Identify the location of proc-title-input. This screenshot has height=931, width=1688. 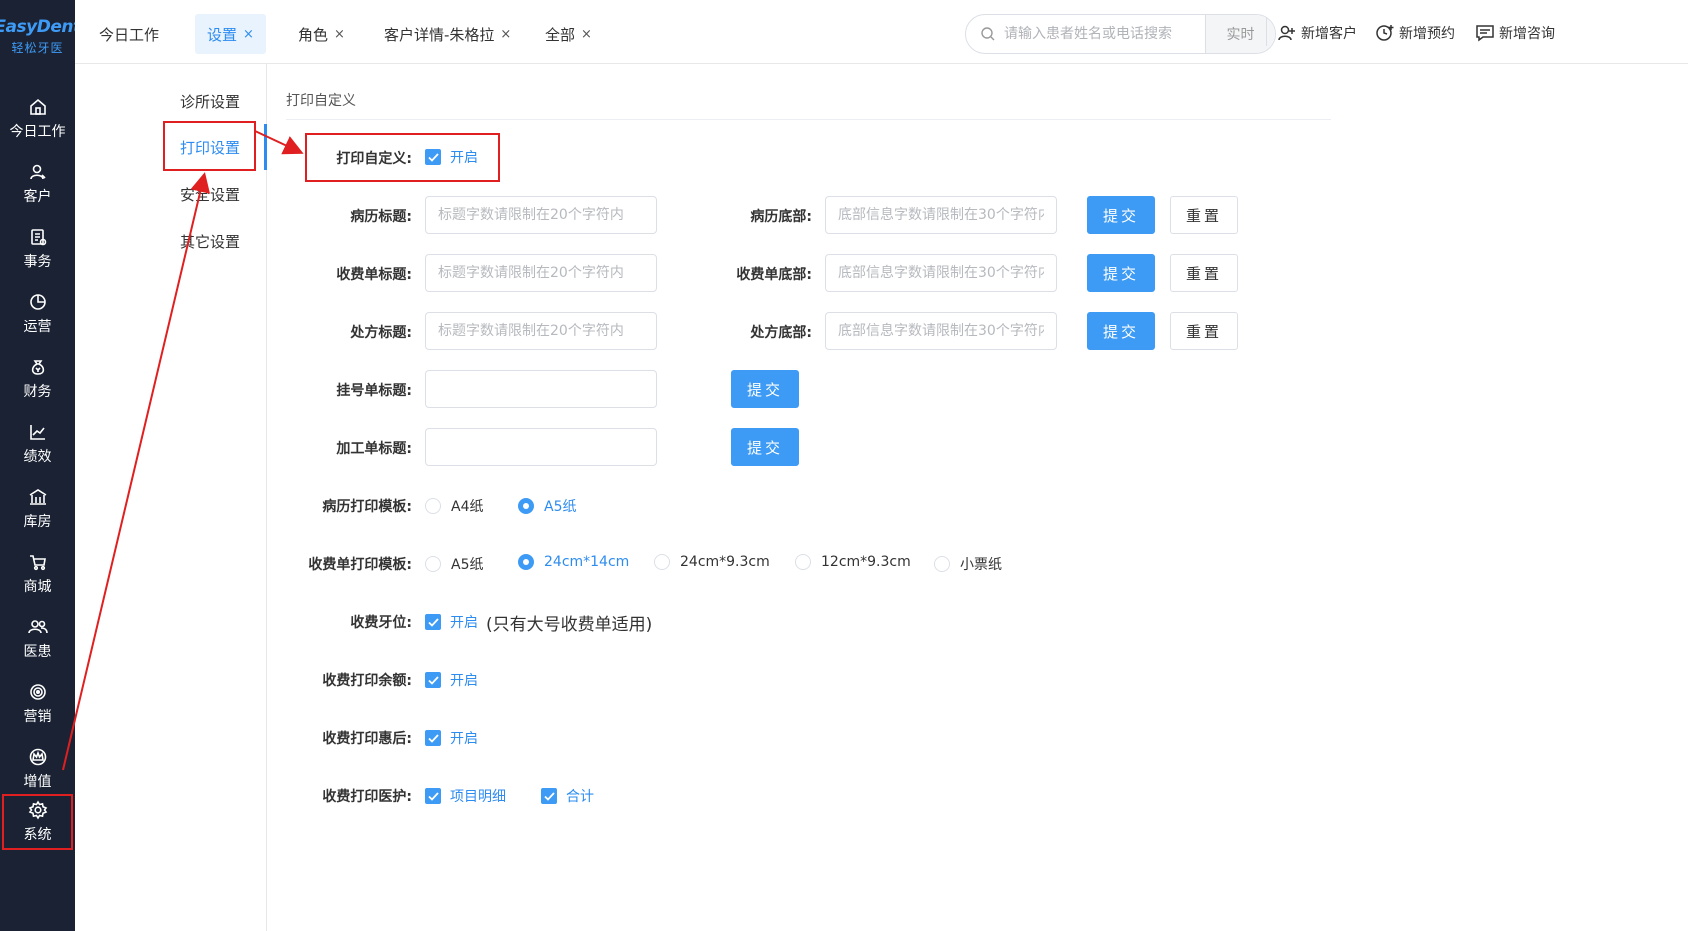
(541, 447).